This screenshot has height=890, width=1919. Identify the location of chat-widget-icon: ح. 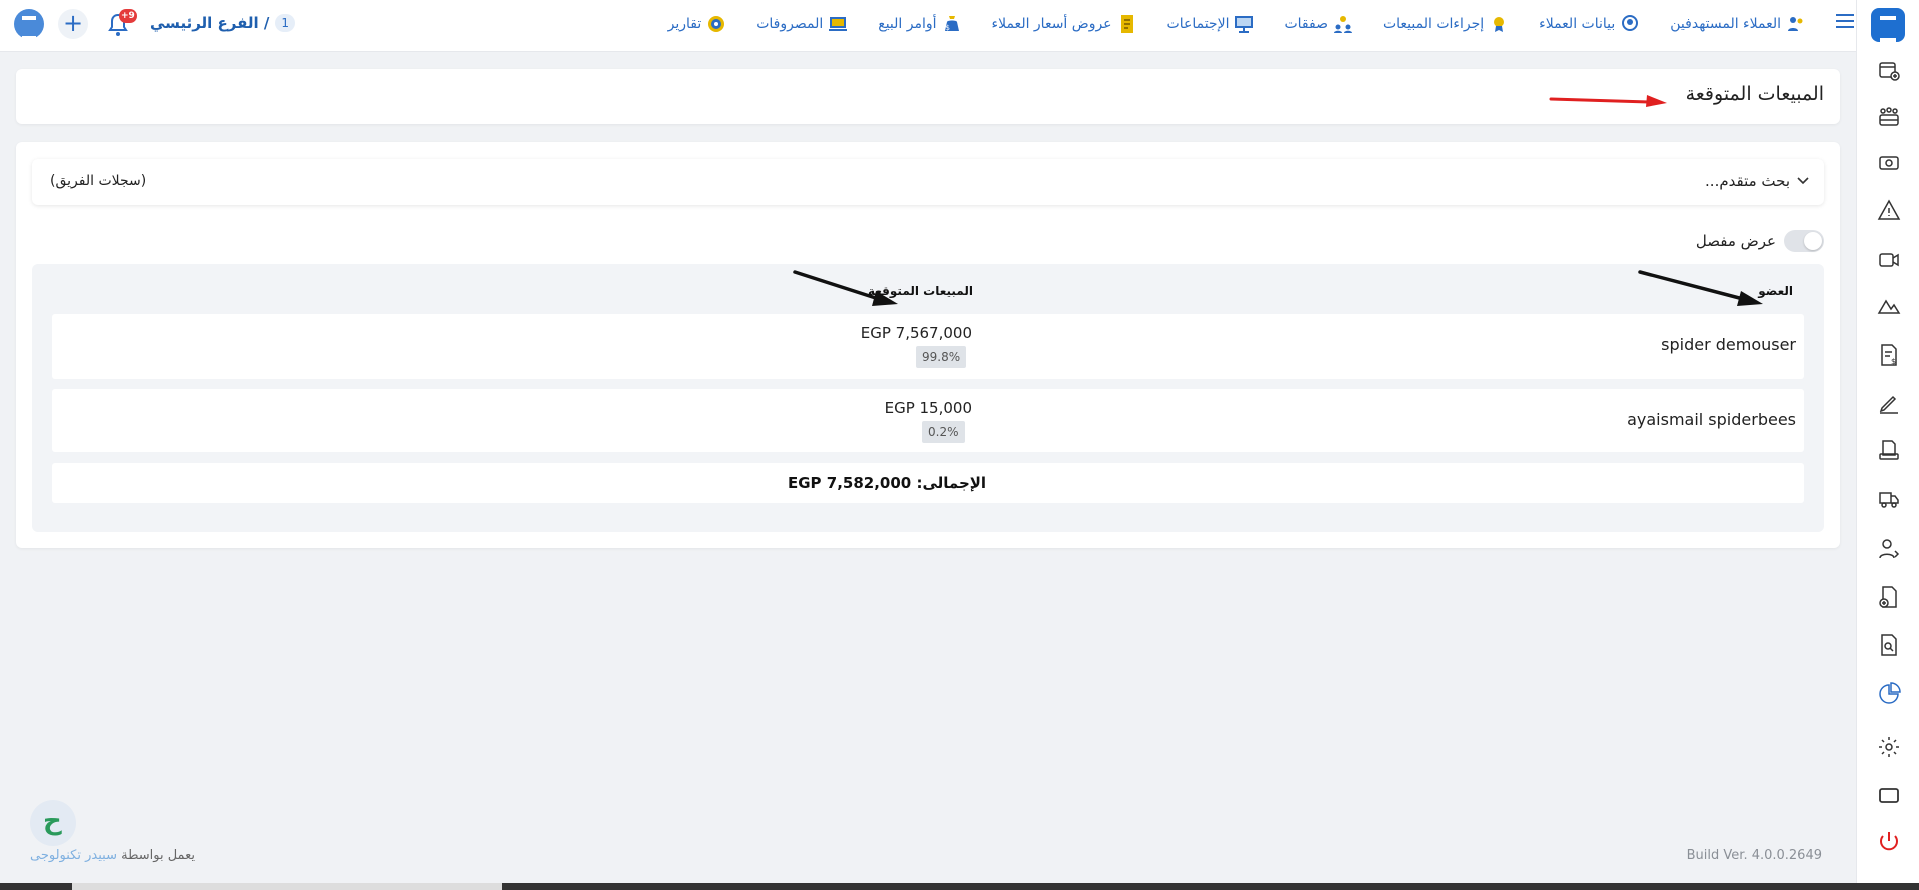
(53, 823).